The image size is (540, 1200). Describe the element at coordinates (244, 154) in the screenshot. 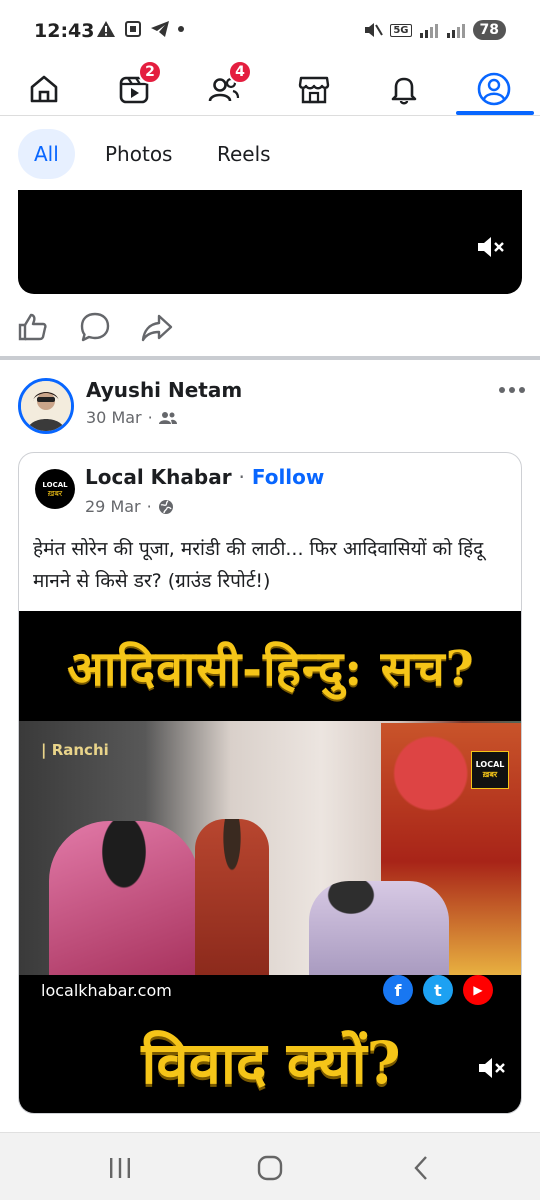

I see `filter-tab-reels: Reels` at that location.